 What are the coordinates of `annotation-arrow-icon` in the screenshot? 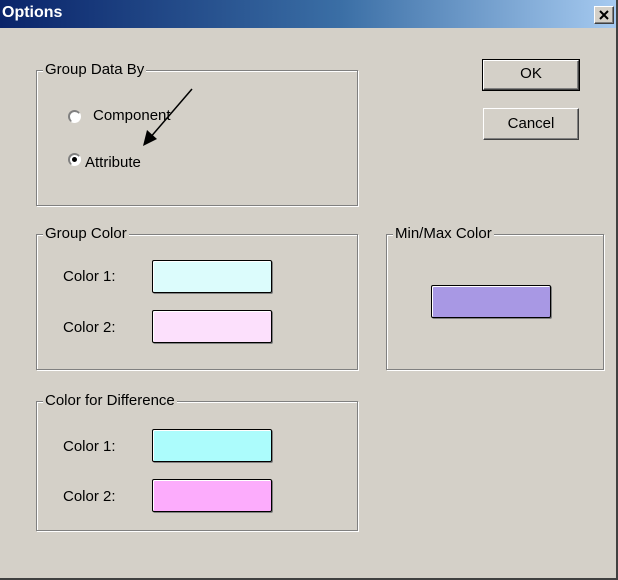 It's located at (168, 117).